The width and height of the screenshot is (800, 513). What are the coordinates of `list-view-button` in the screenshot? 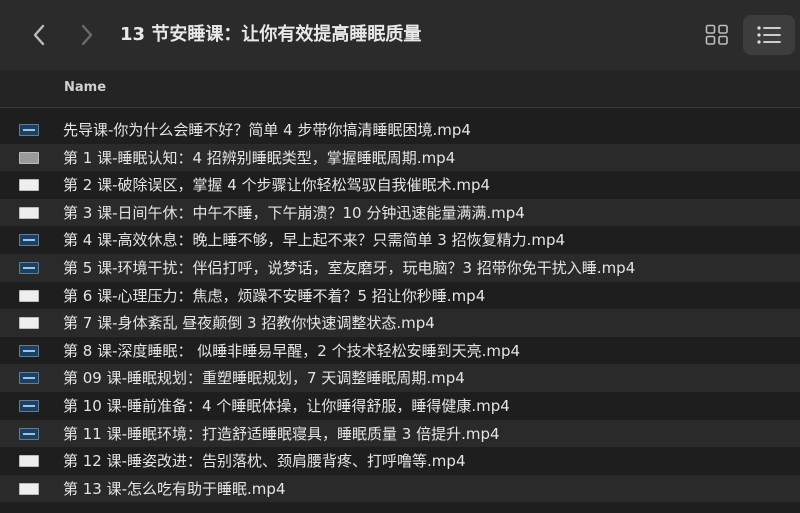 It's located at (769, 35).